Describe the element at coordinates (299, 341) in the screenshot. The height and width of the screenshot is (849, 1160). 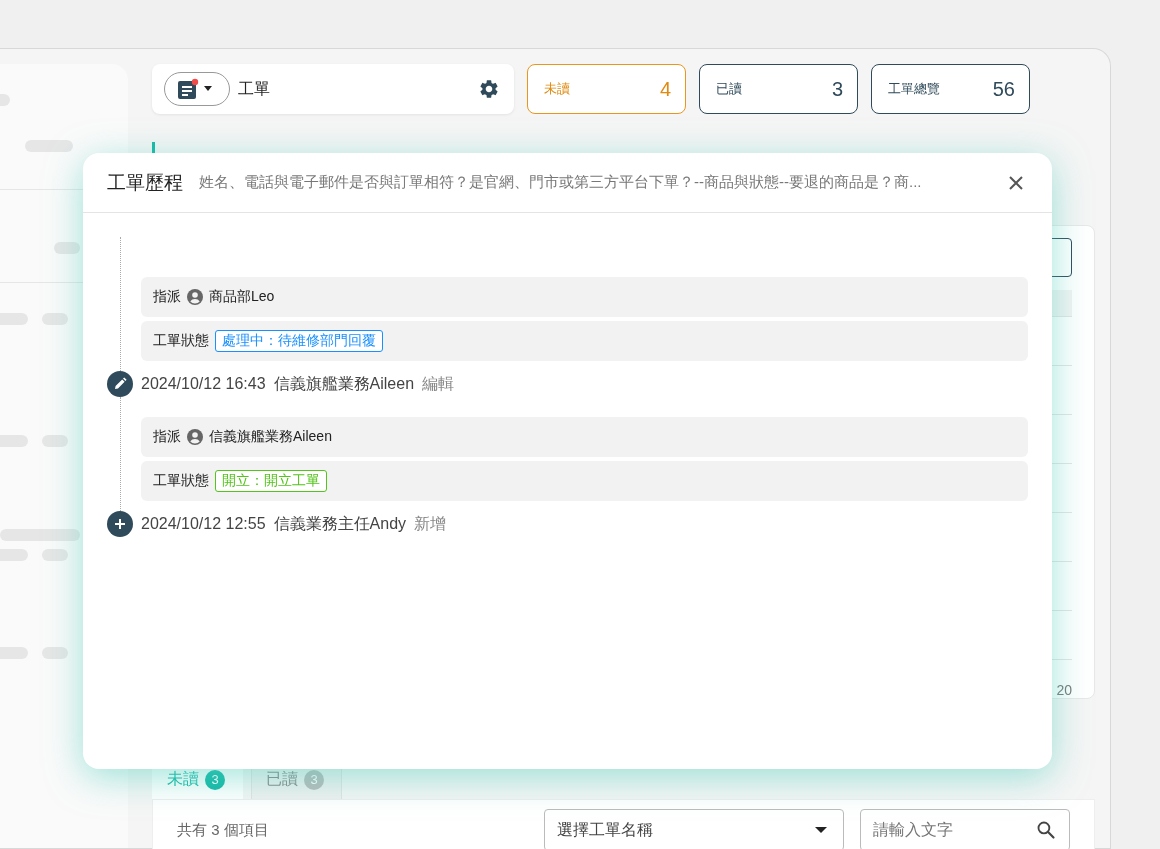
I see `status-tag: 處理中：待維修部門回覆` at that location.